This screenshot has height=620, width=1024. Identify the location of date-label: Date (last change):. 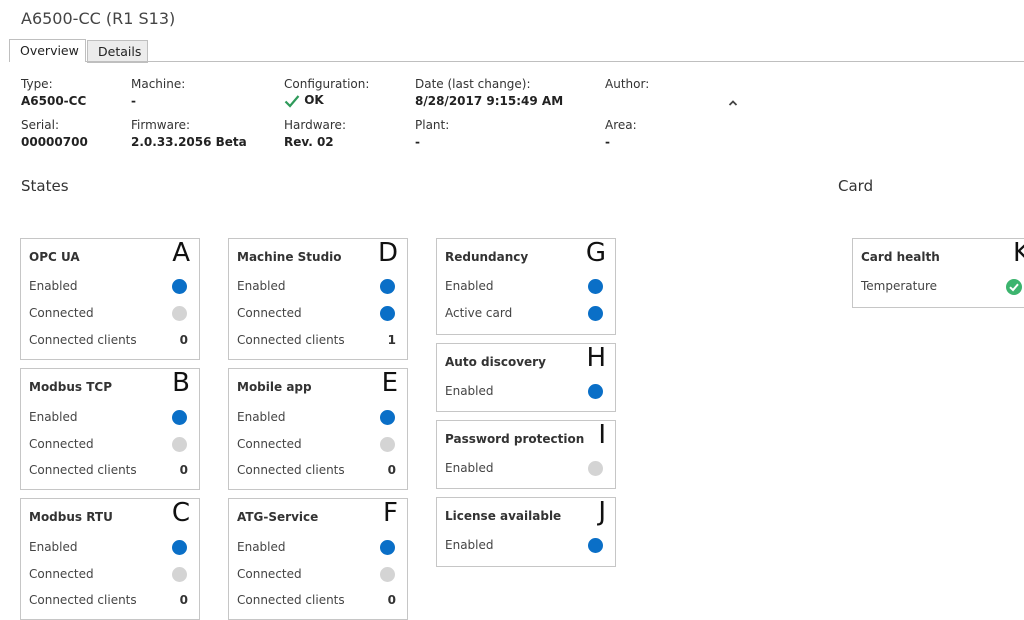
(473, 84).